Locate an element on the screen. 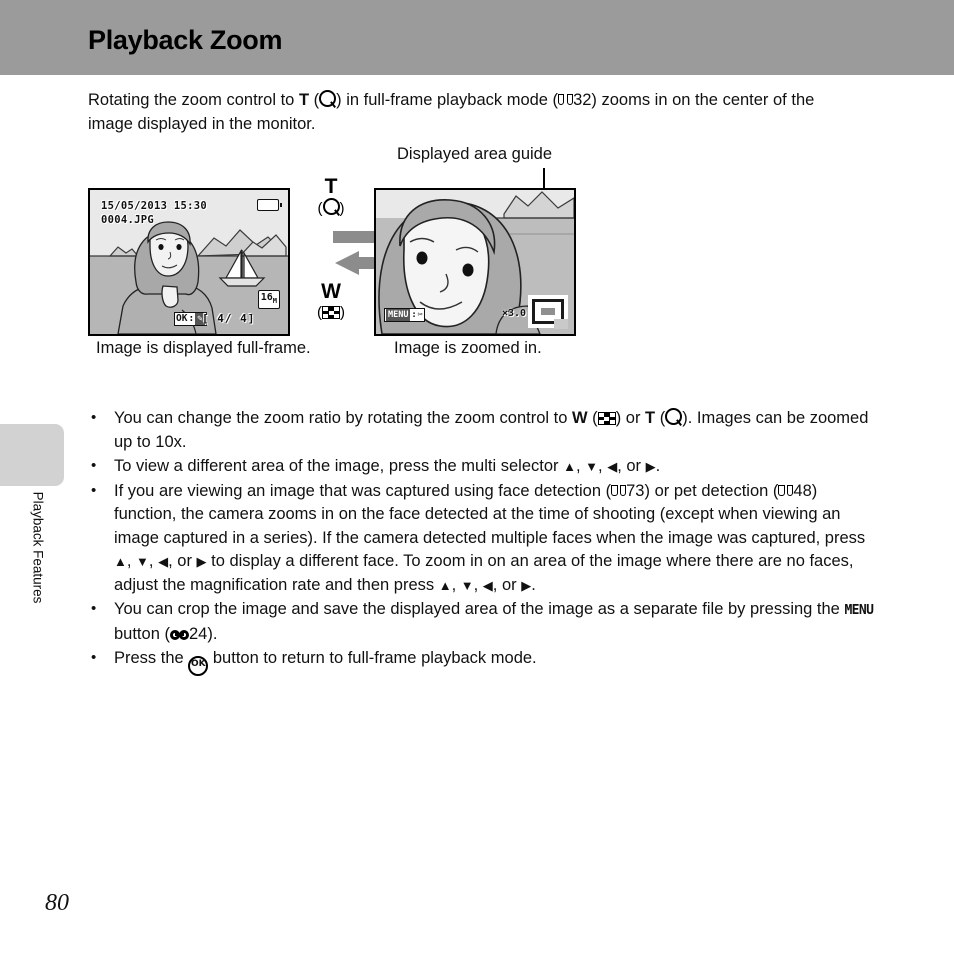 The image size is (954, 954). screen-zoomed-in: MENU: ✂ ×3.0 is located at coordinates (475, 262).